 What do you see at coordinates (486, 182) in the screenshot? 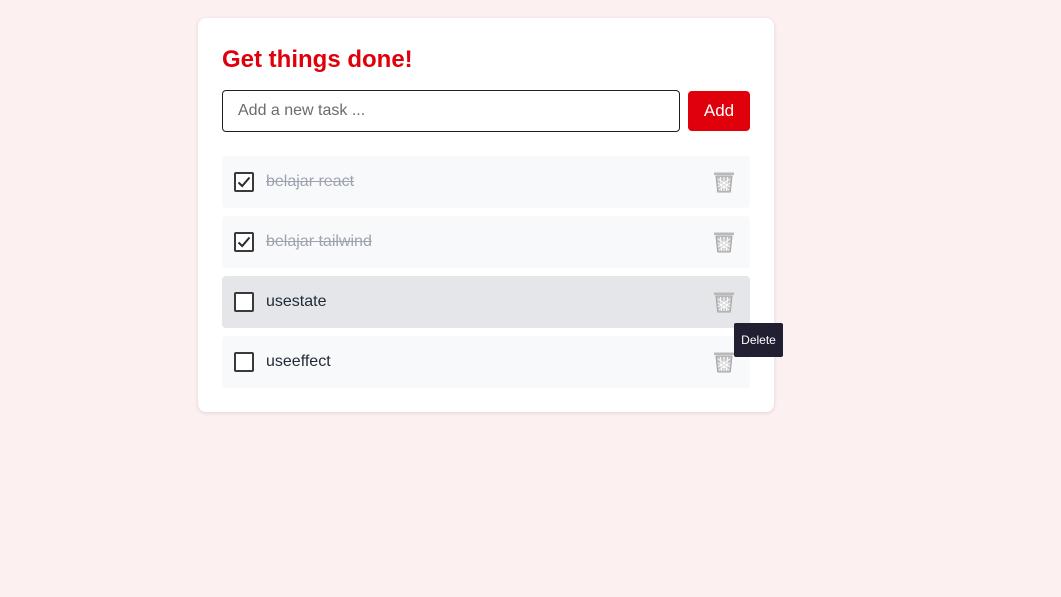
I see `task-item: belajar react` at bounding box center [486, 182].